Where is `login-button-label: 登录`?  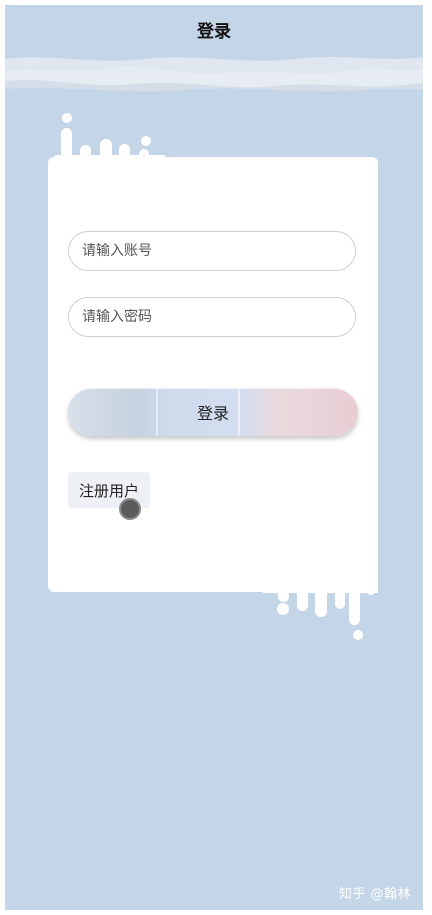 login-button-label: 登录 is located at coordinates (212, 413).